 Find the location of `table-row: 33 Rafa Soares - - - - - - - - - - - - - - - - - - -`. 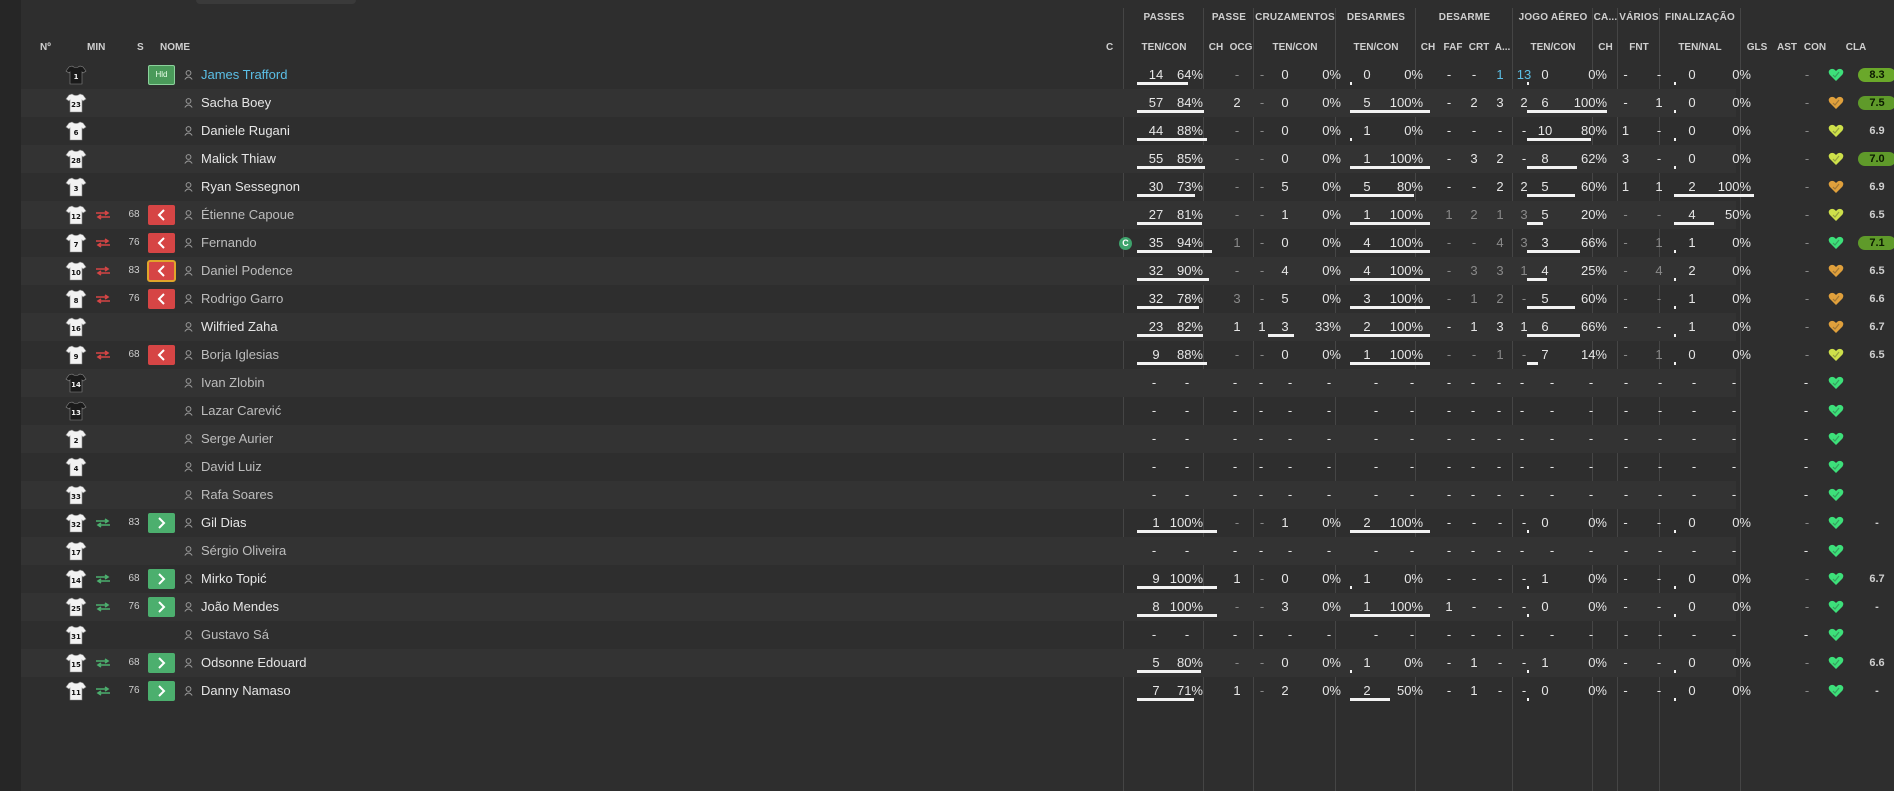

table-row: 33 Rafa Soares - - - - - - - - - - - - - - - - - - - is located at coordinates (932, 495).